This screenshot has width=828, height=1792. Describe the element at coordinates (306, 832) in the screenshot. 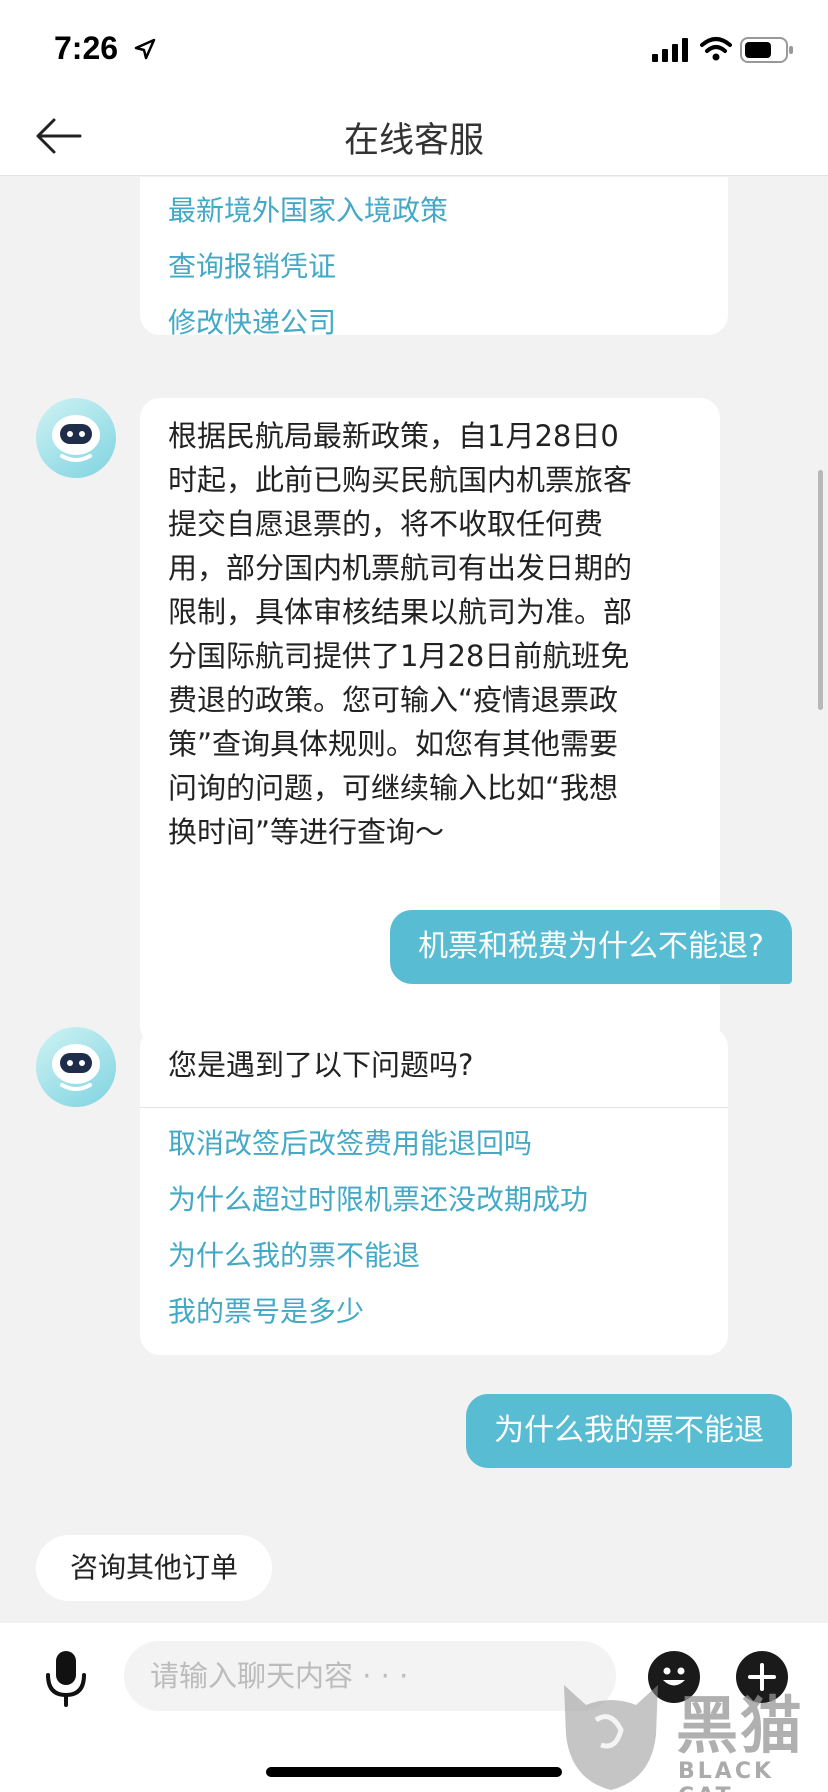

I see `message-line: 换时间”等进行查询～` at that location.